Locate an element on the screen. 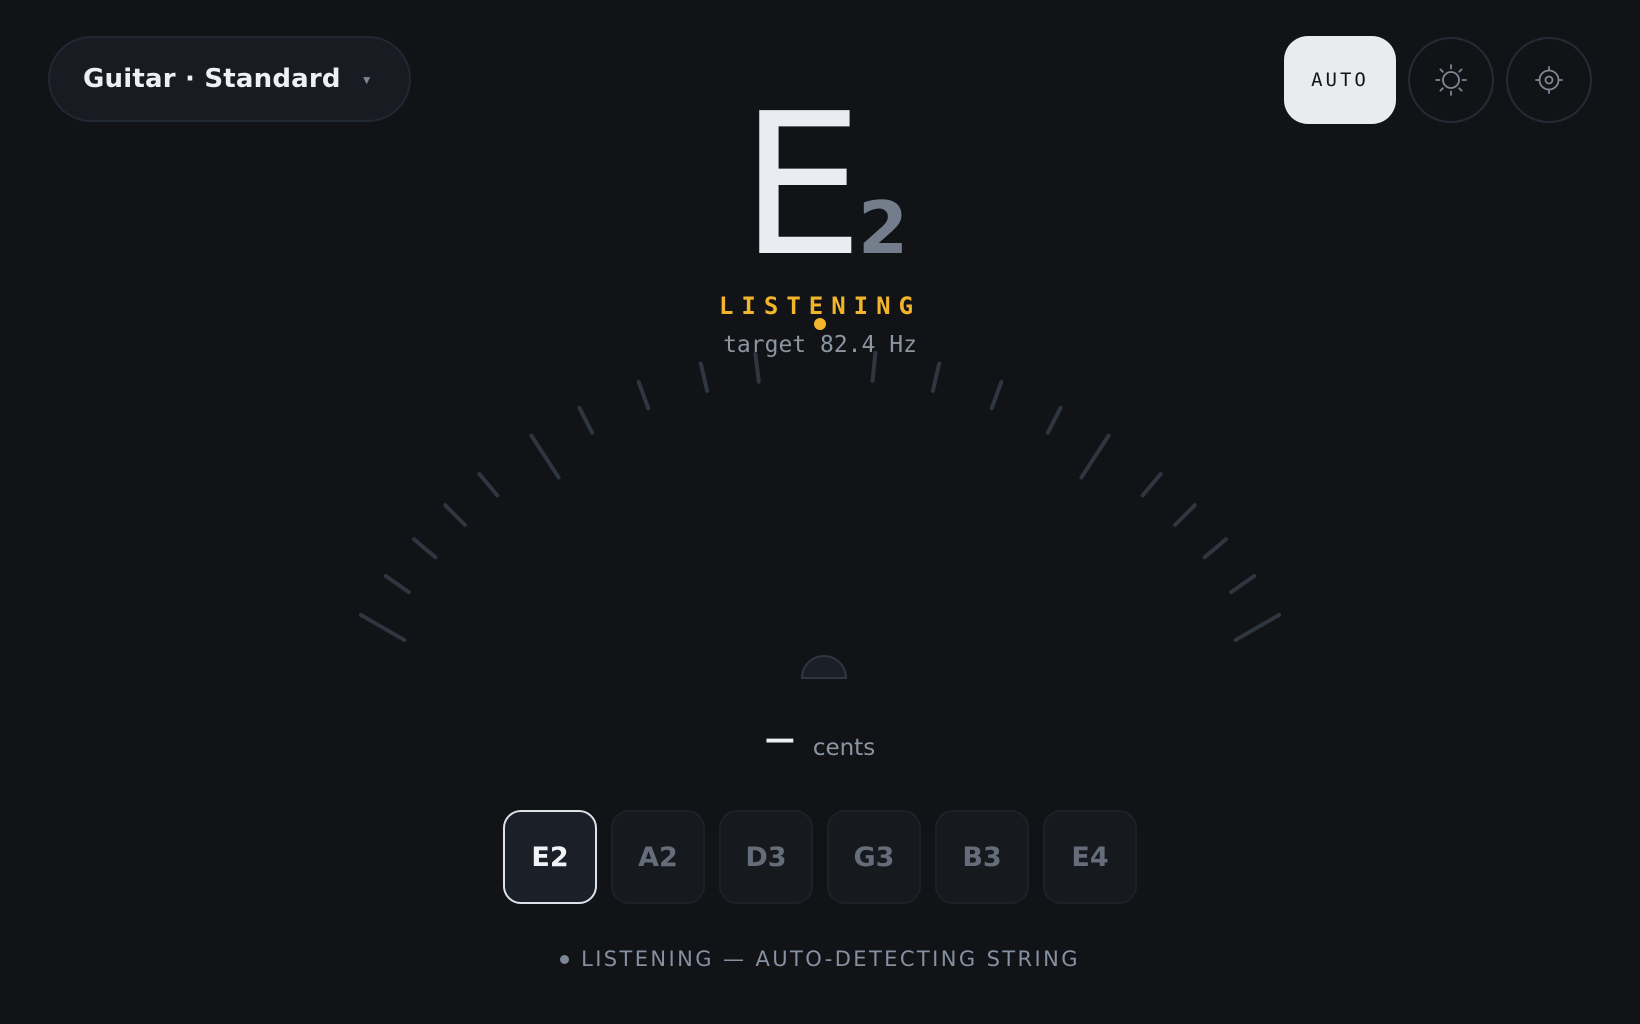 This screenshot has height=1024, width=1640. string-button-e4: E4 is located at coordinates (1090, 857).